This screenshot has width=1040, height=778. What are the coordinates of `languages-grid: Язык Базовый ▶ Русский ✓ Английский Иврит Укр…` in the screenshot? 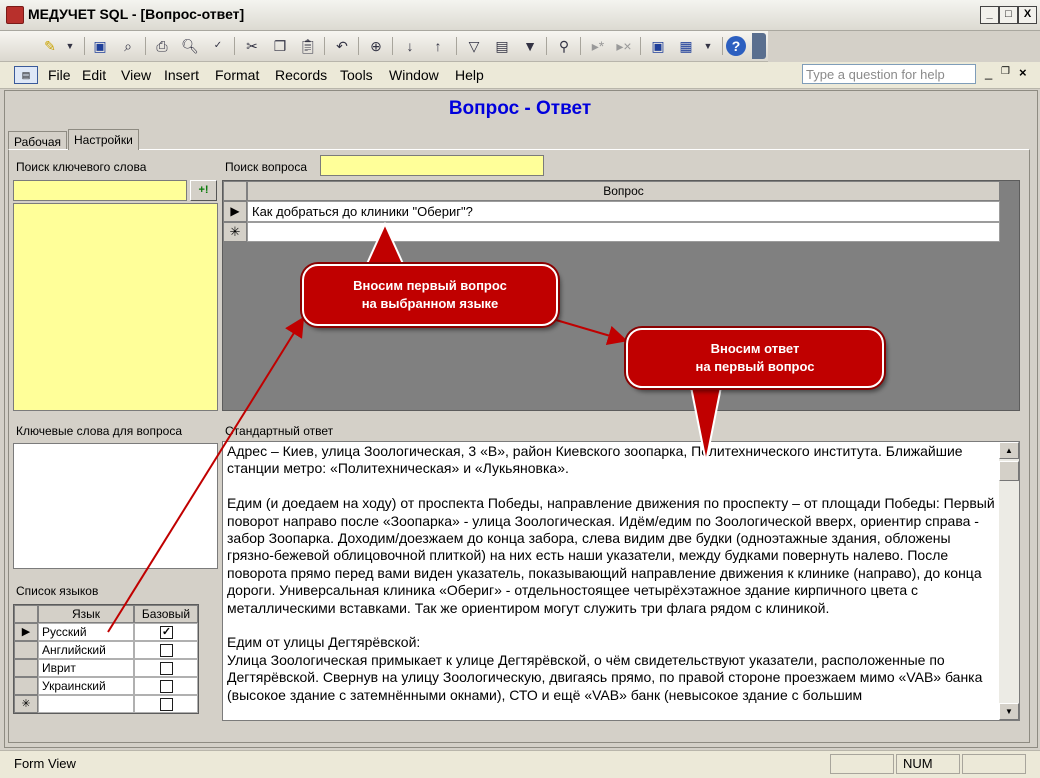 It's located at (106, 659).